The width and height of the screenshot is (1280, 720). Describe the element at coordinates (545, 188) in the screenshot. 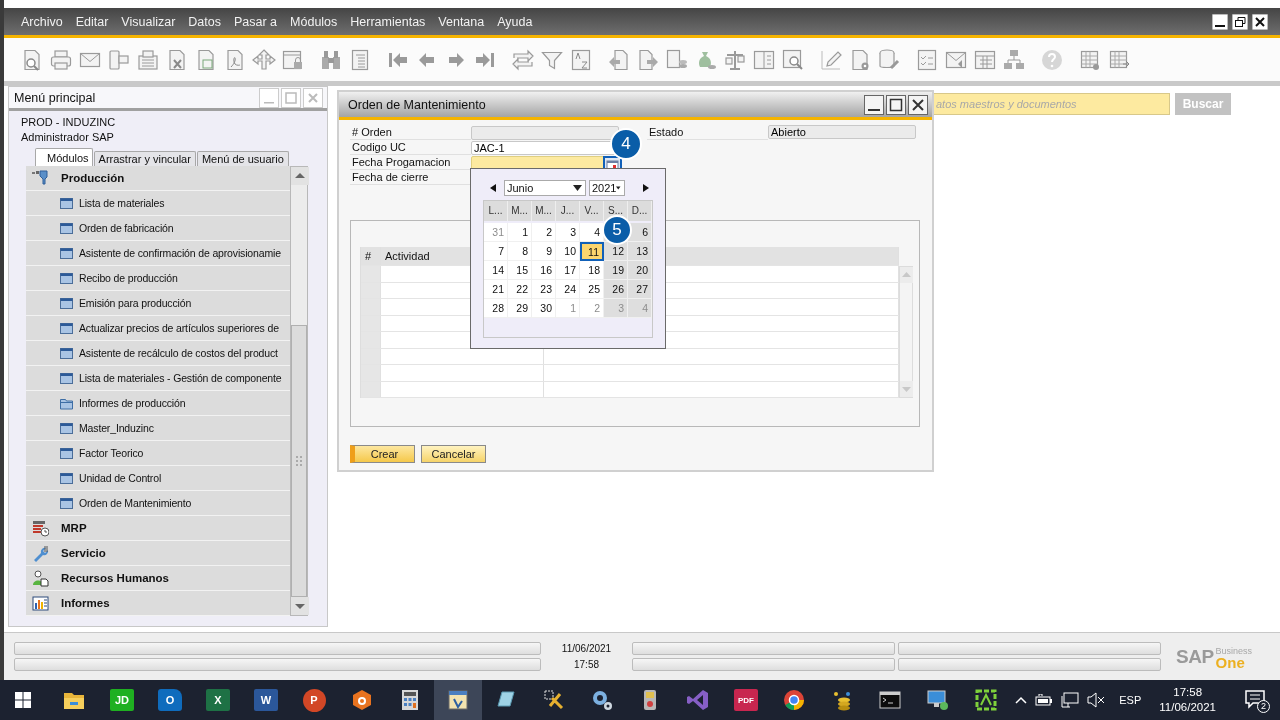

I see `month-dropdown: Junio` at that location.